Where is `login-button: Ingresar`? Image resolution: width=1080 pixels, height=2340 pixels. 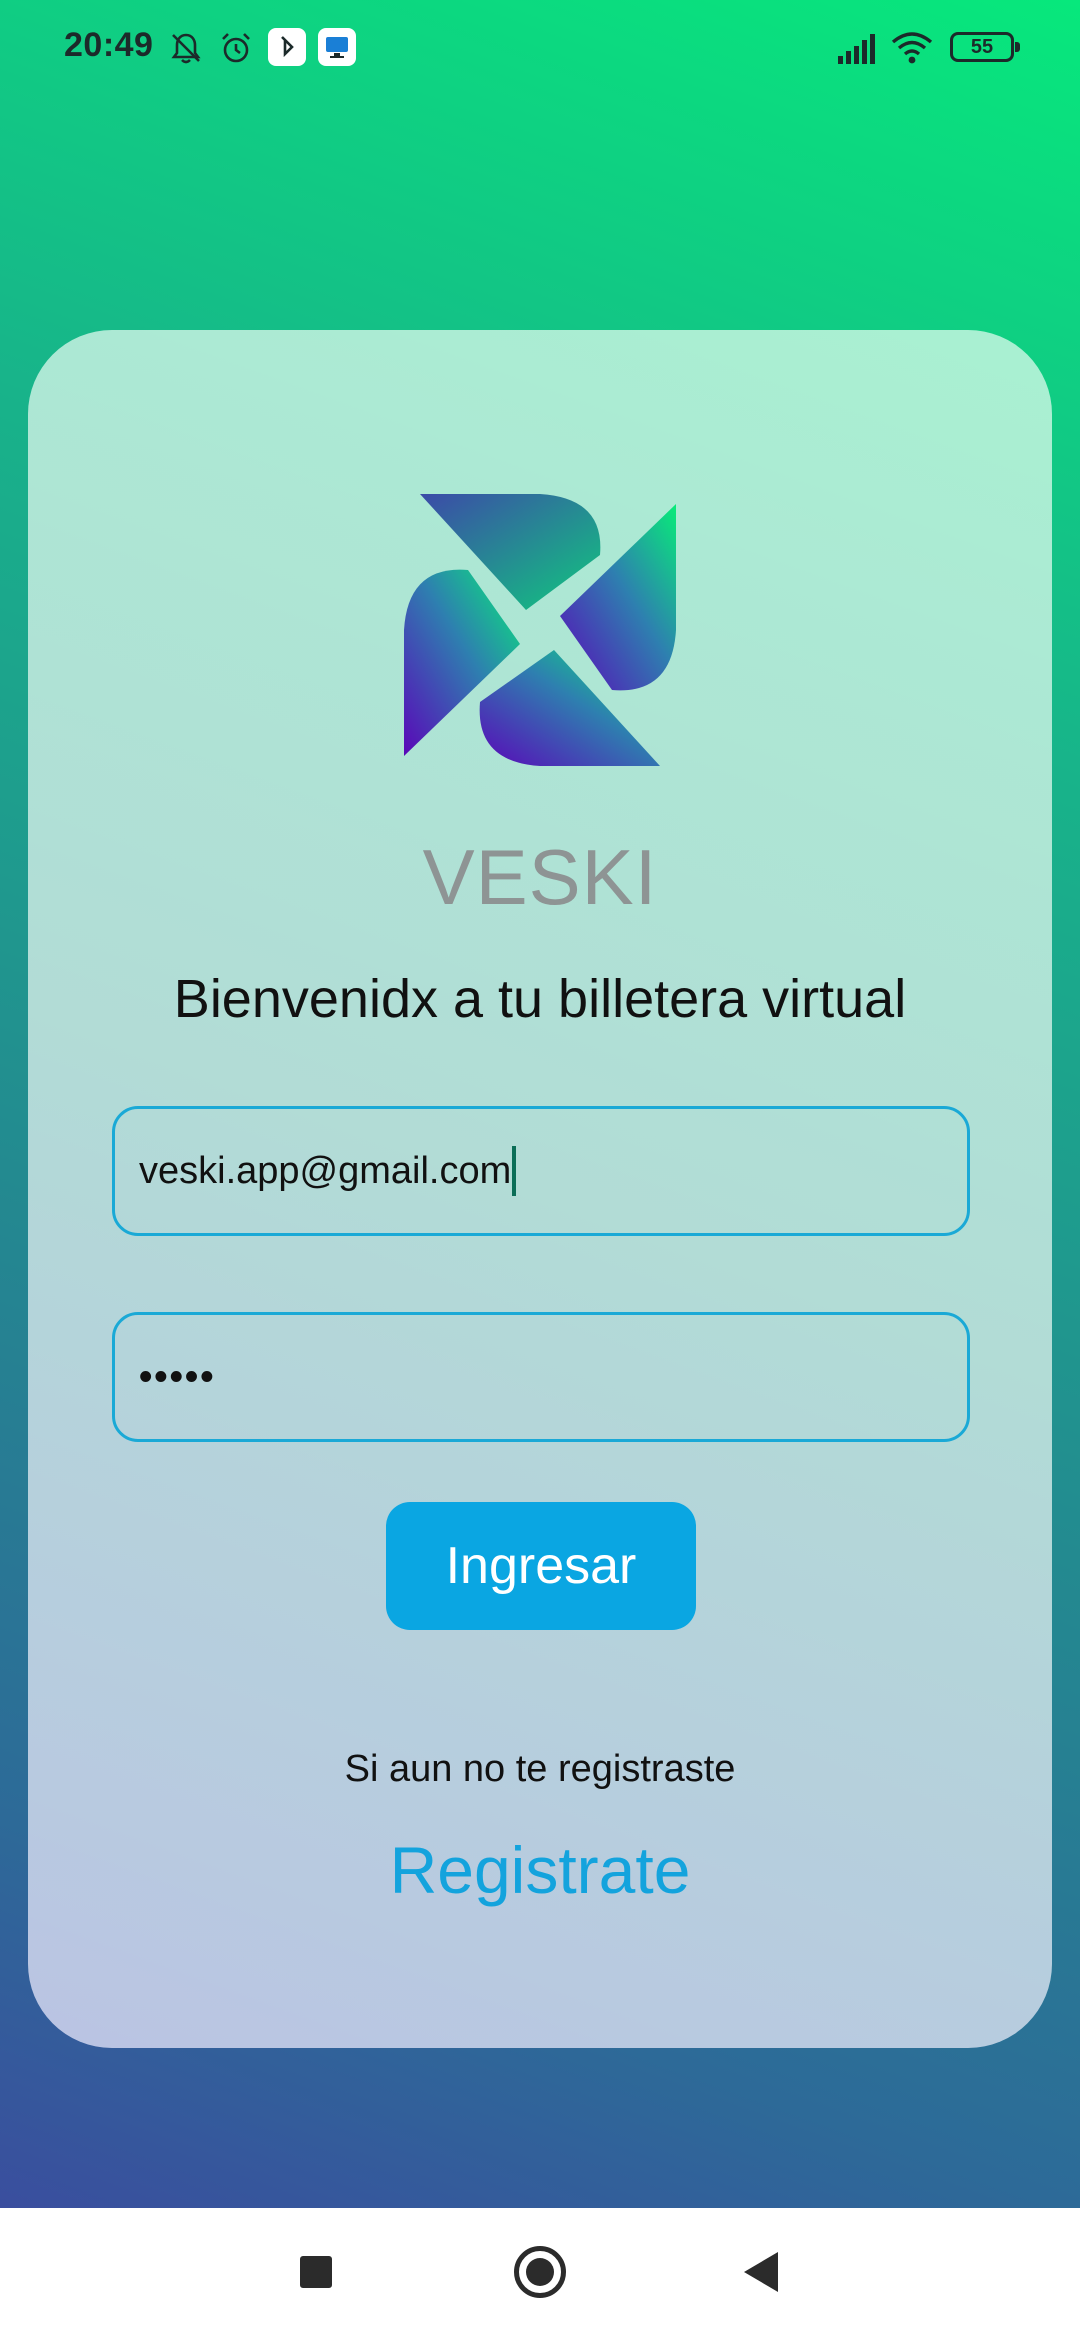 login-button: Ingresar is located at coordinates (541, 1566).